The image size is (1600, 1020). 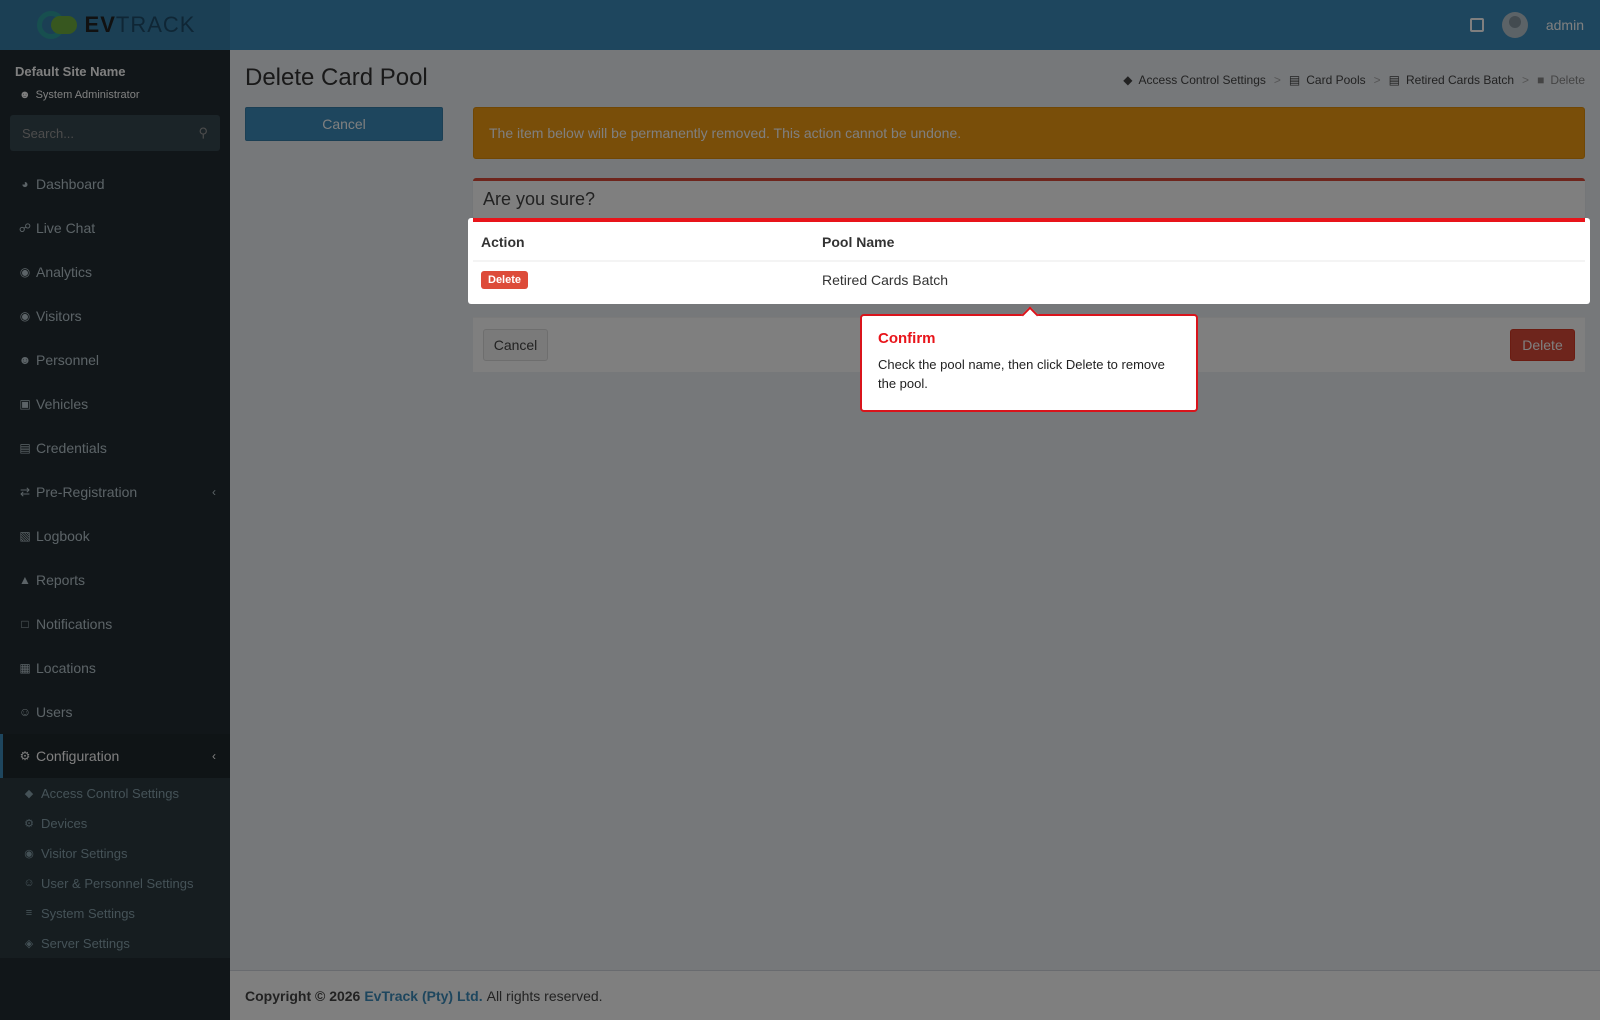 What do you see at coordinates (25, 184) in the screenshot?
I see `dashboard-icon: ◕` at bounding box center [25, 184].